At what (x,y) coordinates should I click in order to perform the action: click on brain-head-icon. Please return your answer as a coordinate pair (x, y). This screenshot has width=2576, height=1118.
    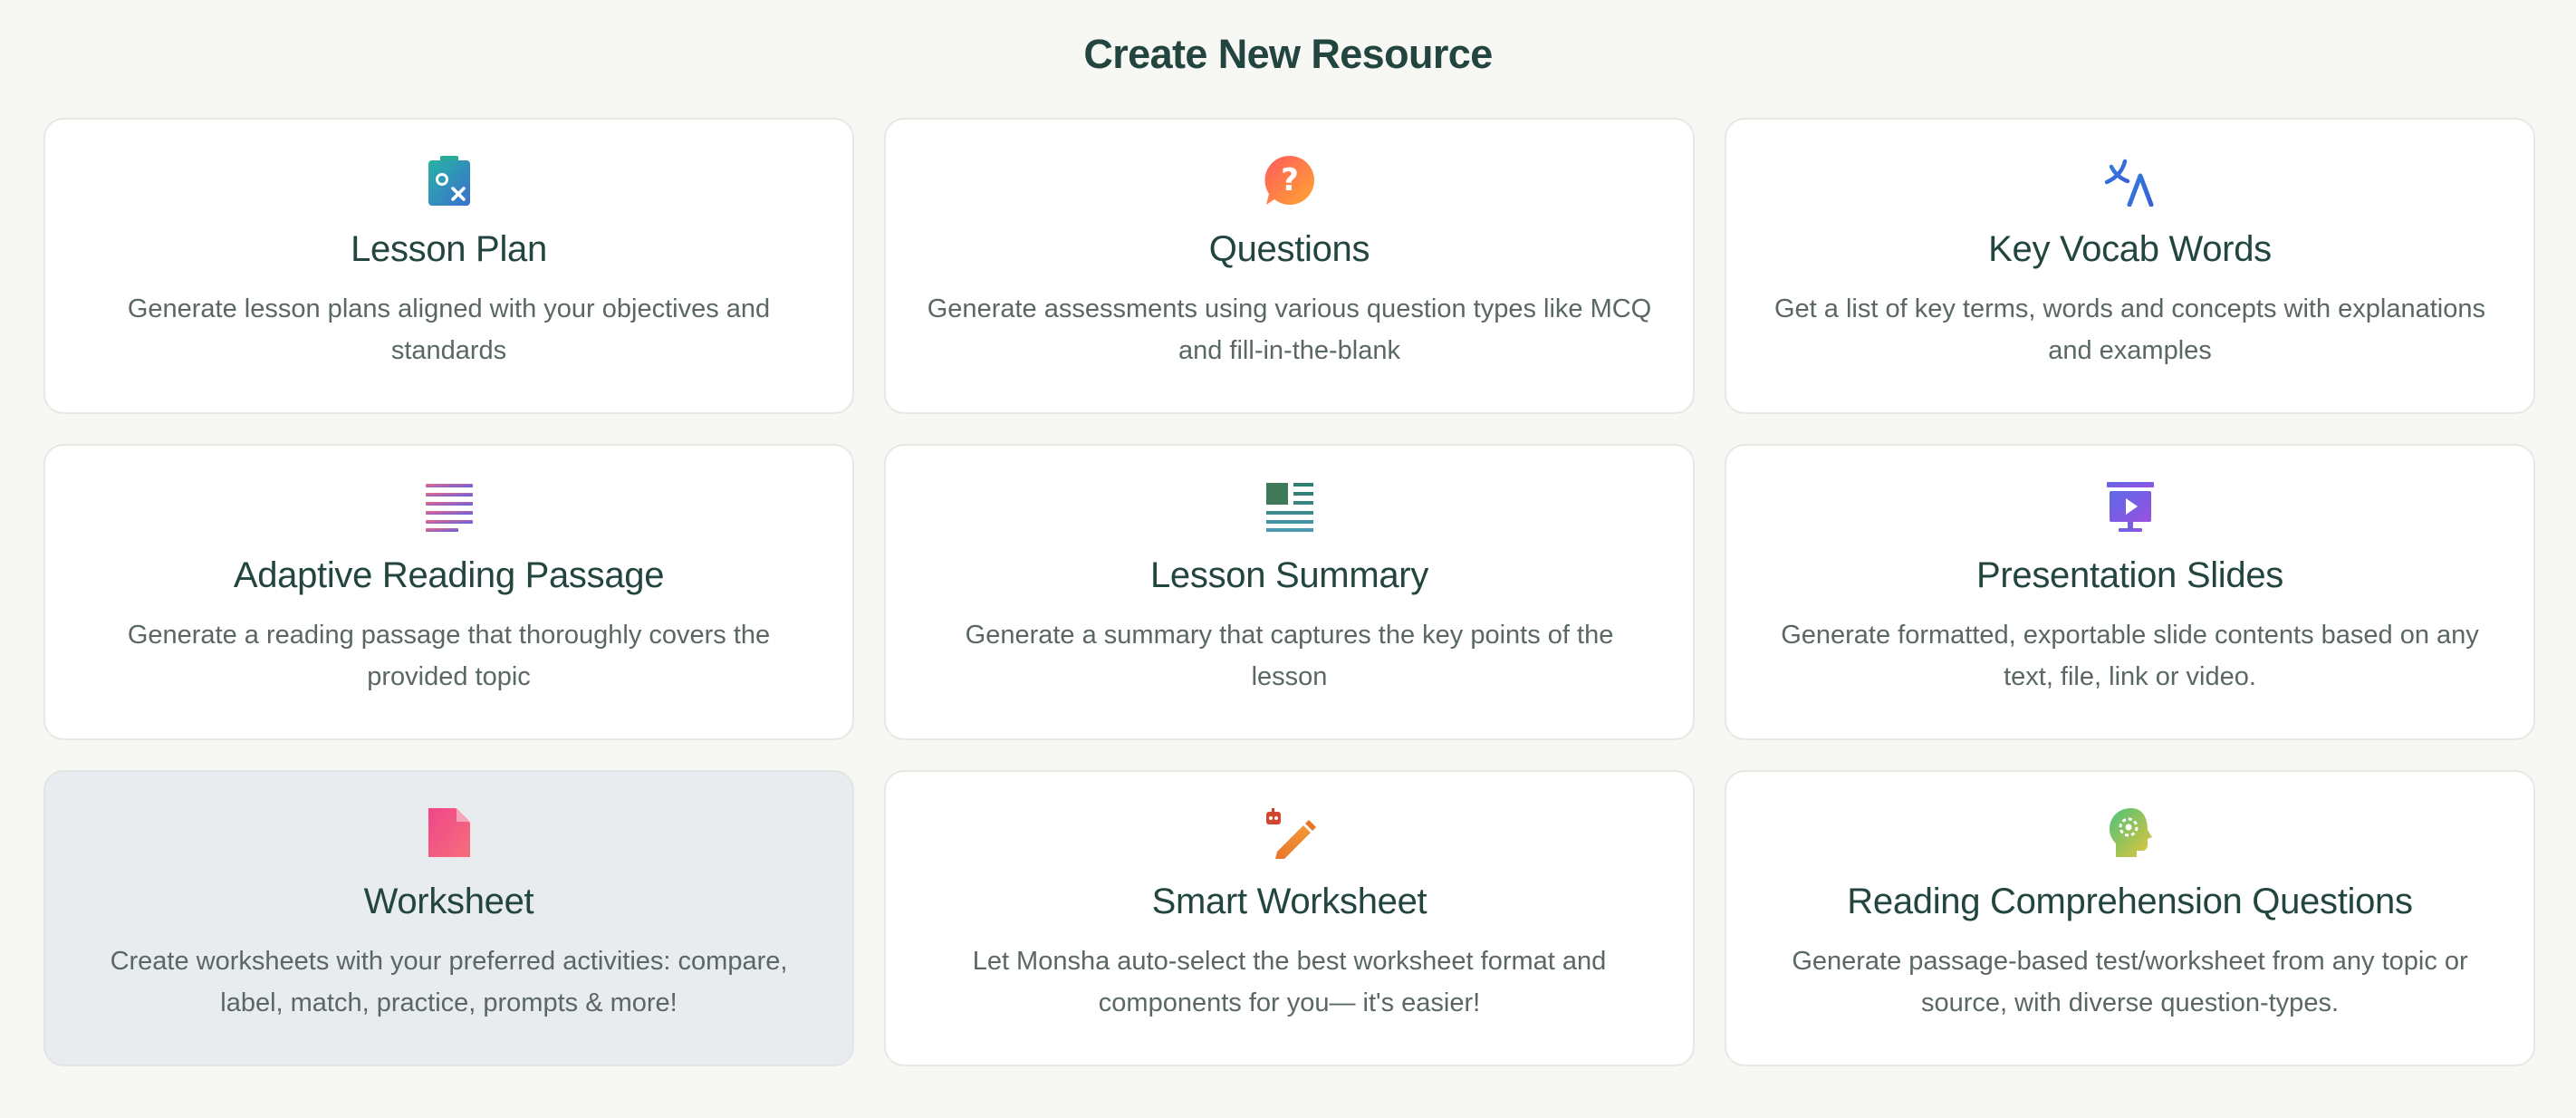
    Looking at the image, I should click on (2130, 833).